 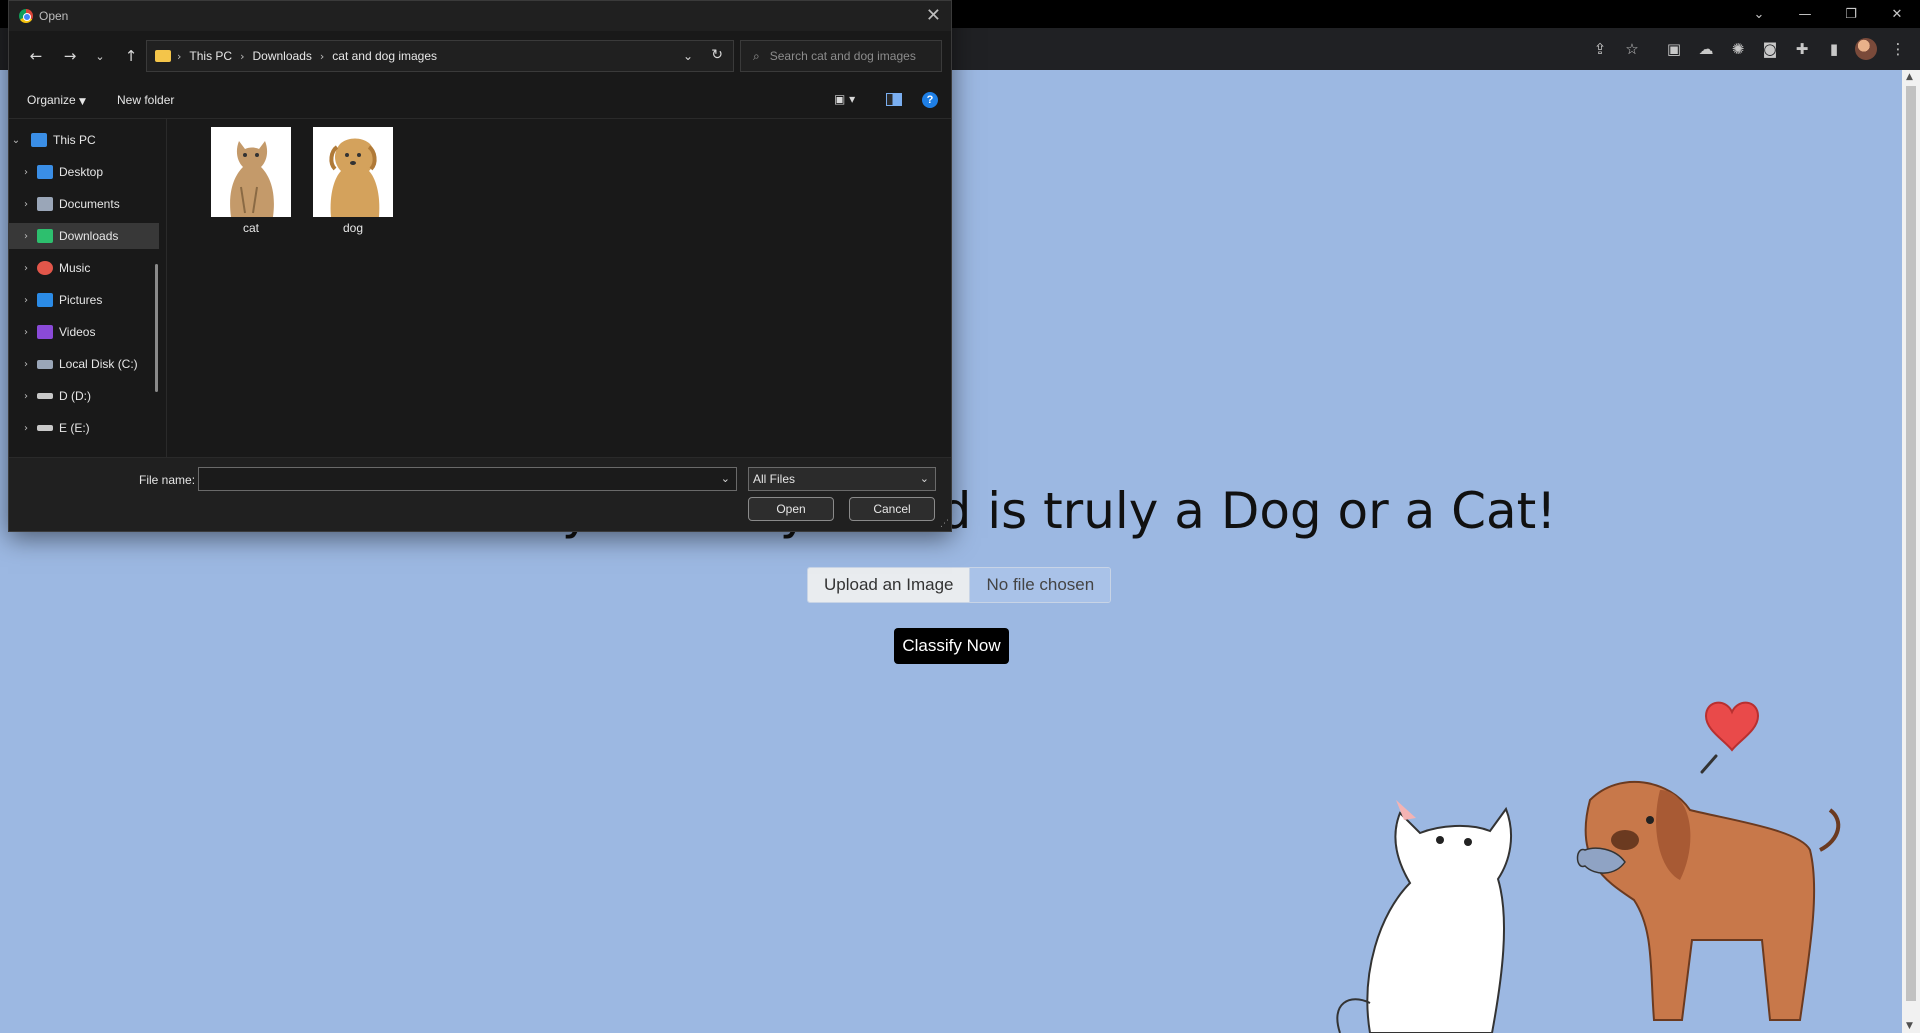 I want to click on forward-arrow-icon: →, so click(x=70, y=56).